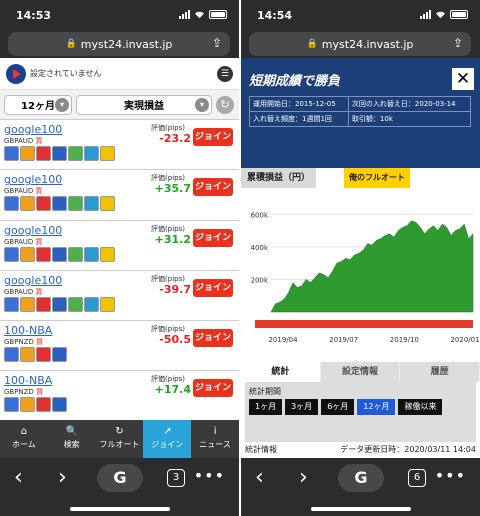 The height and width of the screenshot is (516, 480). What do you see at coordinates (265, 391) in the screenshot?
I see `period-label: 統計期間` at bounding box center [265, 391].